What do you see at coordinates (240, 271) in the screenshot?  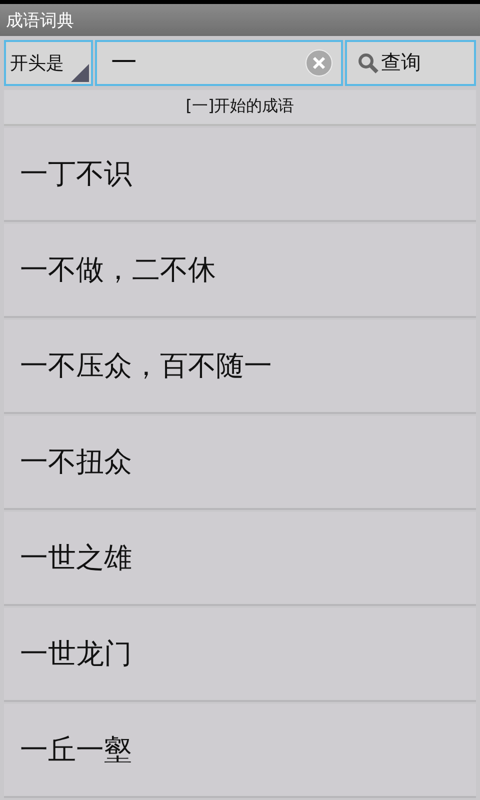 I see `idiom-item: 一不做，二不休` at bounding box center [240, 271].